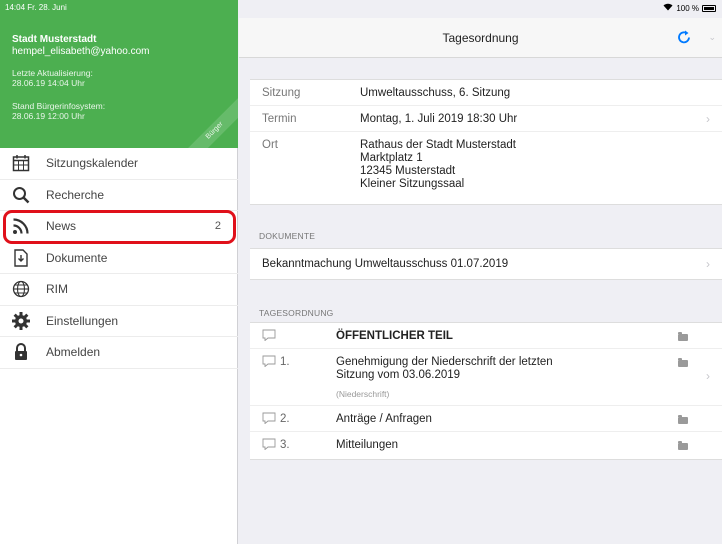  What do you see at coordinates (668, 8) in the screenshot?
I see `wifi-icon` at bounding box center [668, 8].